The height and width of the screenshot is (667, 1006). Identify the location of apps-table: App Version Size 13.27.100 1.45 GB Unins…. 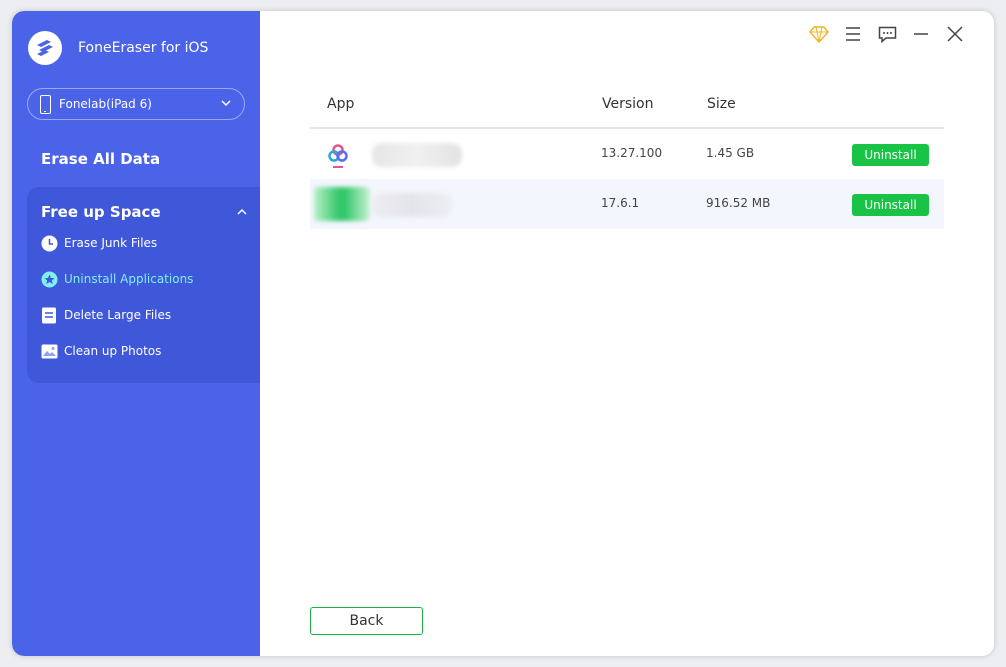
(627, 159).